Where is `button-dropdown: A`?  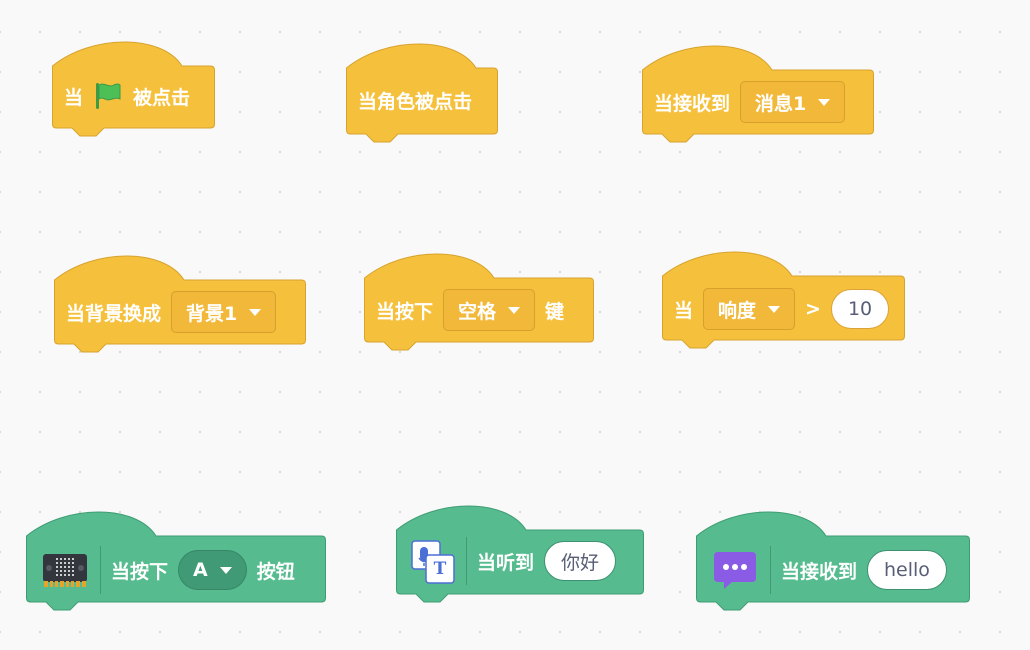 button-dropdown: A is located at coordinates (212, 570).